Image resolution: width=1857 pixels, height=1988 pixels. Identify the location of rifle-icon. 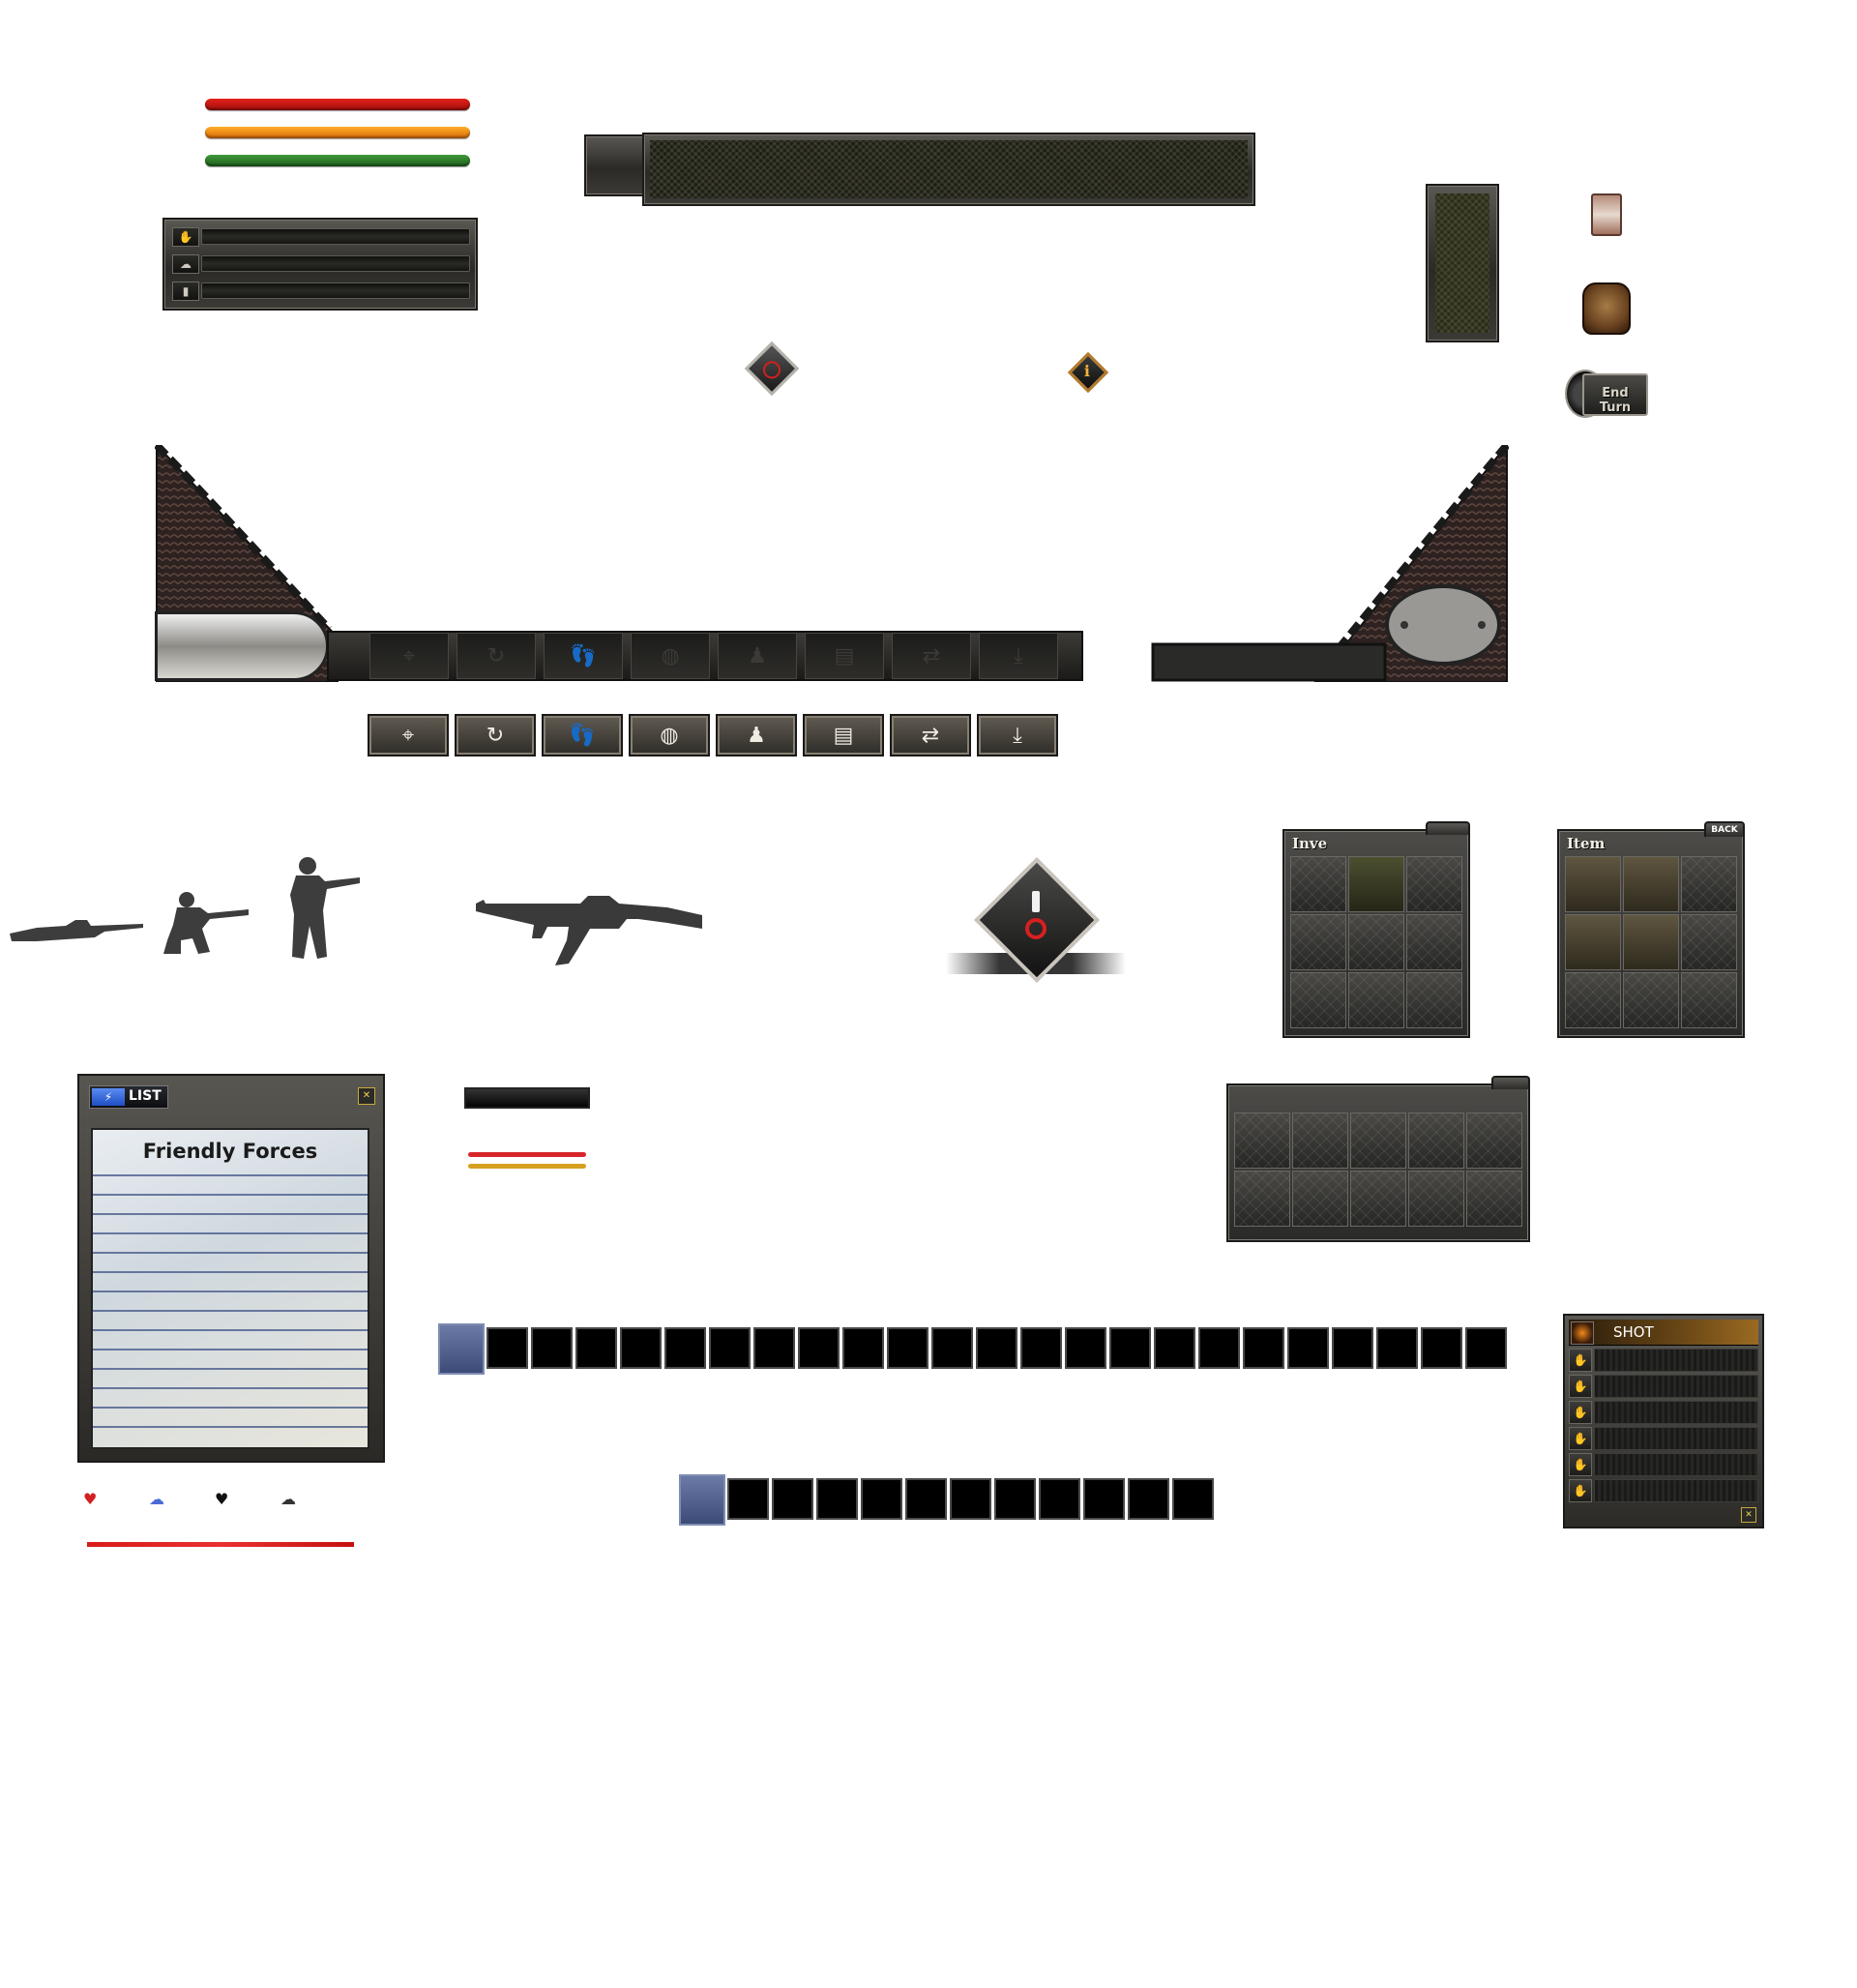
(590, 931).